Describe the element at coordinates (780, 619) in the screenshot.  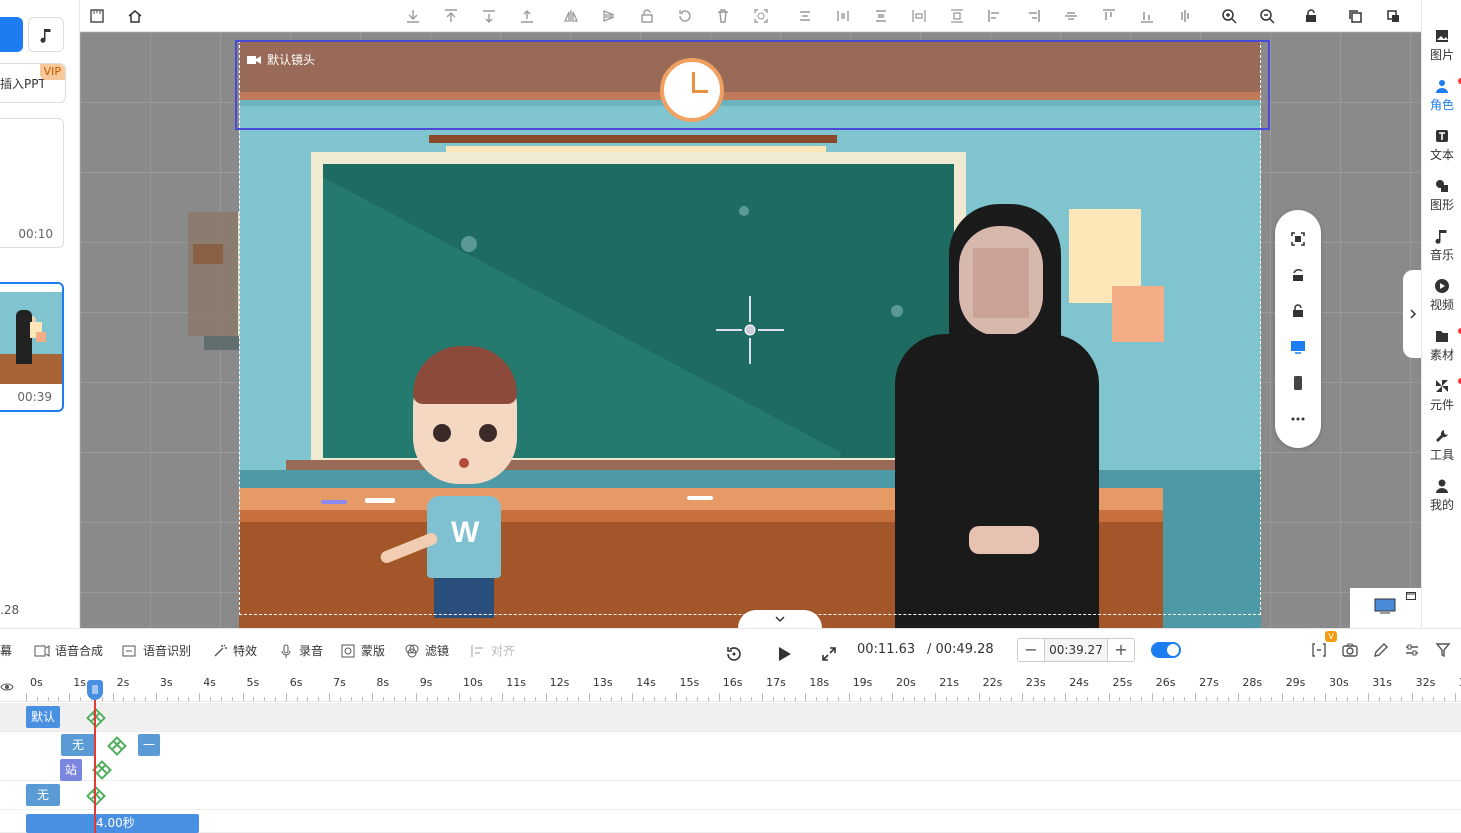
I see `collapse-timeline-button` at that location.